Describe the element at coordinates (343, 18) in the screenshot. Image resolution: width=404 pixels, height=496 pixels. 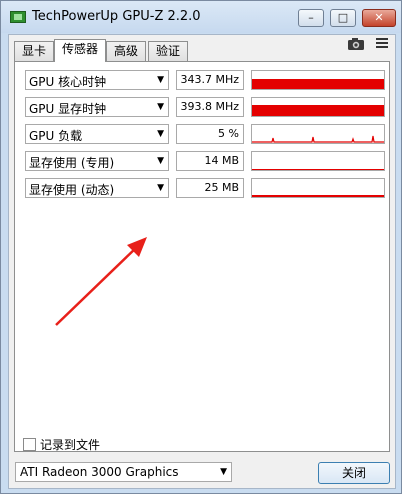
I see `maximize-button: □` at that location.